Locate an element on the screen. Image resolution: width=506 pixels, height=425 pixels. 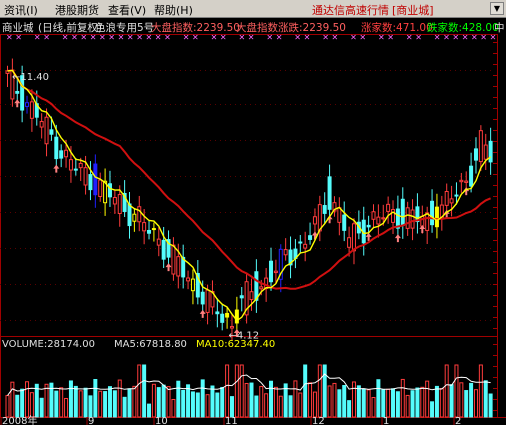
volume-ma5-label: MA5:67818.80 is located at coordinates (150, 344).